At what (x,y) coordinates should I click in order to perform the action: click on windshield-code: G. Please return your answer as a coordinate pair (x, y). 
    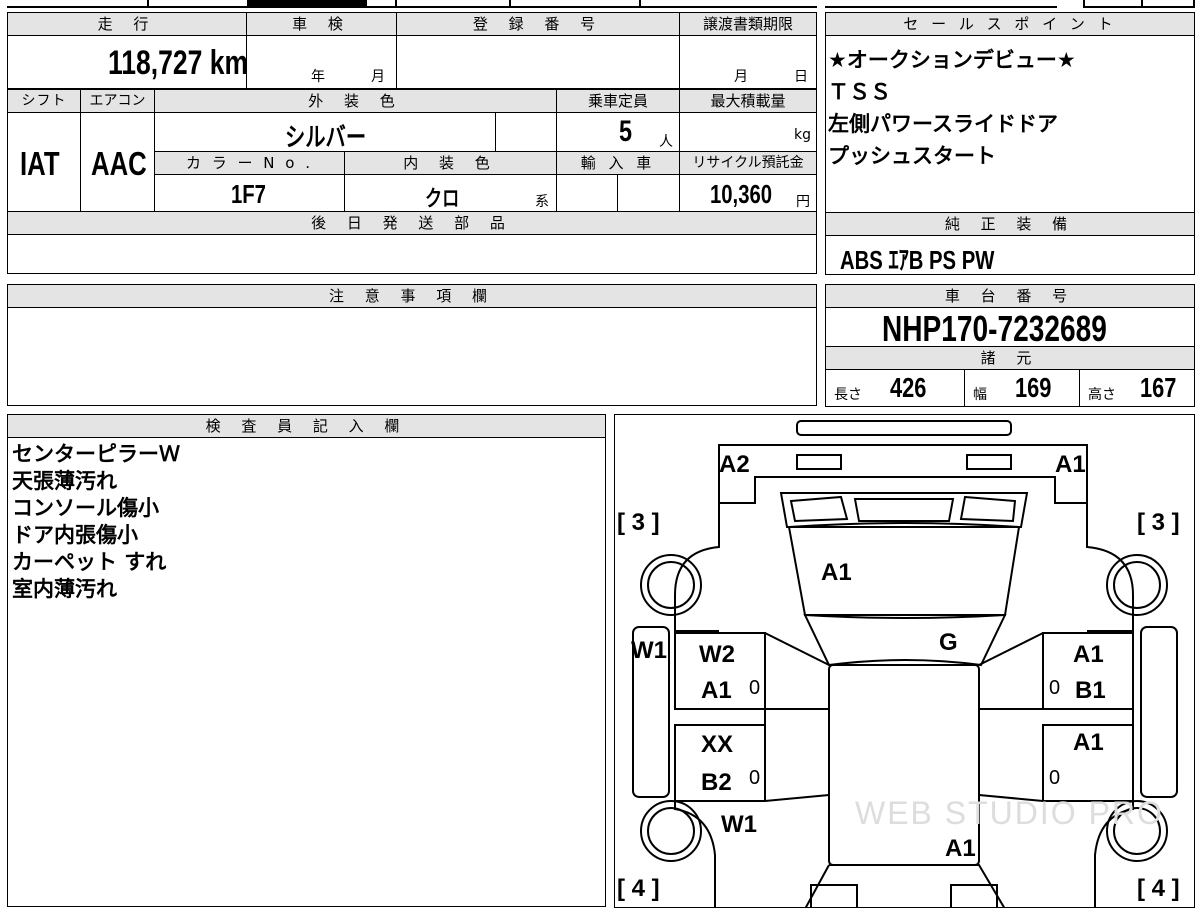
    Looking at the image, I should click on (948, 642).